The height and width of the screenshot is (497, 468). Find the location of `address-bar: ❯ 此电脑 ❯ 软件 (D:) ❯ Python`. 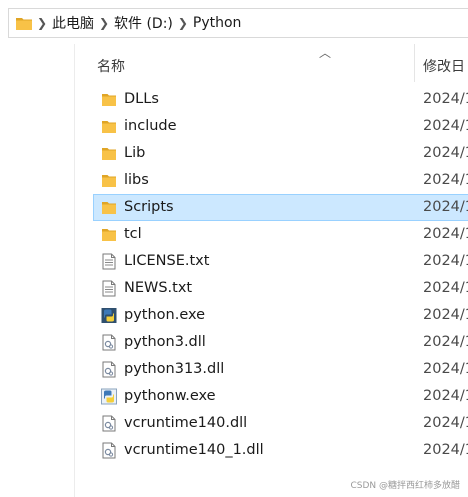

address-bar: ❯ 此电脑 ❯ 软件 (D:) ❯ Python is located at coordinates (238, 23).